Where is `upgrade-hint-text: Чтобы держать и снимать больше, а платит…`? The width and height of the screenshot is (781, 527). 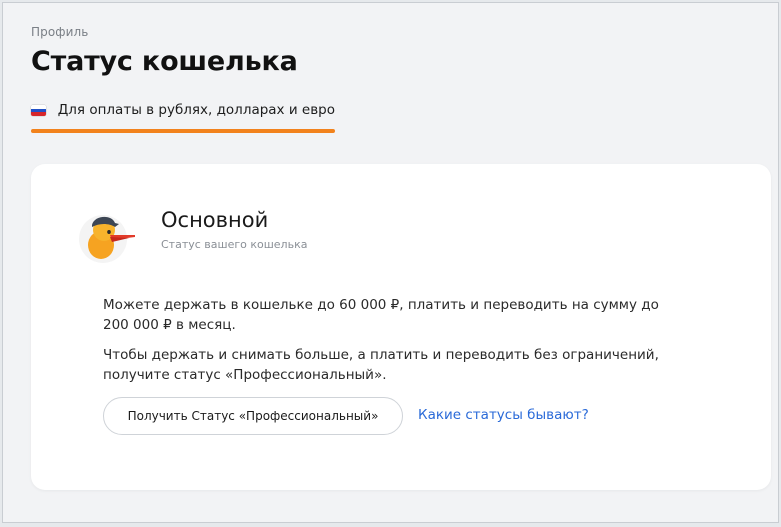
upgrade-hint-text: Чтобы держать и снимать больше, а платит… is located at coordinates (381, 365).